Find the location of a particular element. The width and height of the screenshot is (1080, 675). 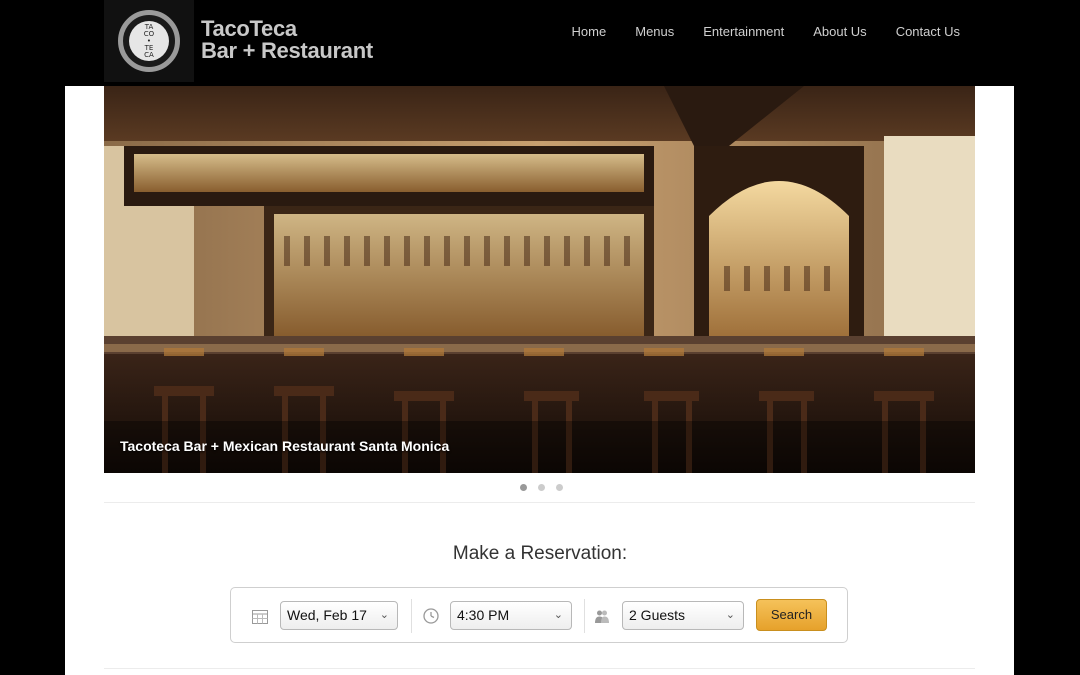

people-icon is located at coordinates (602, 616).